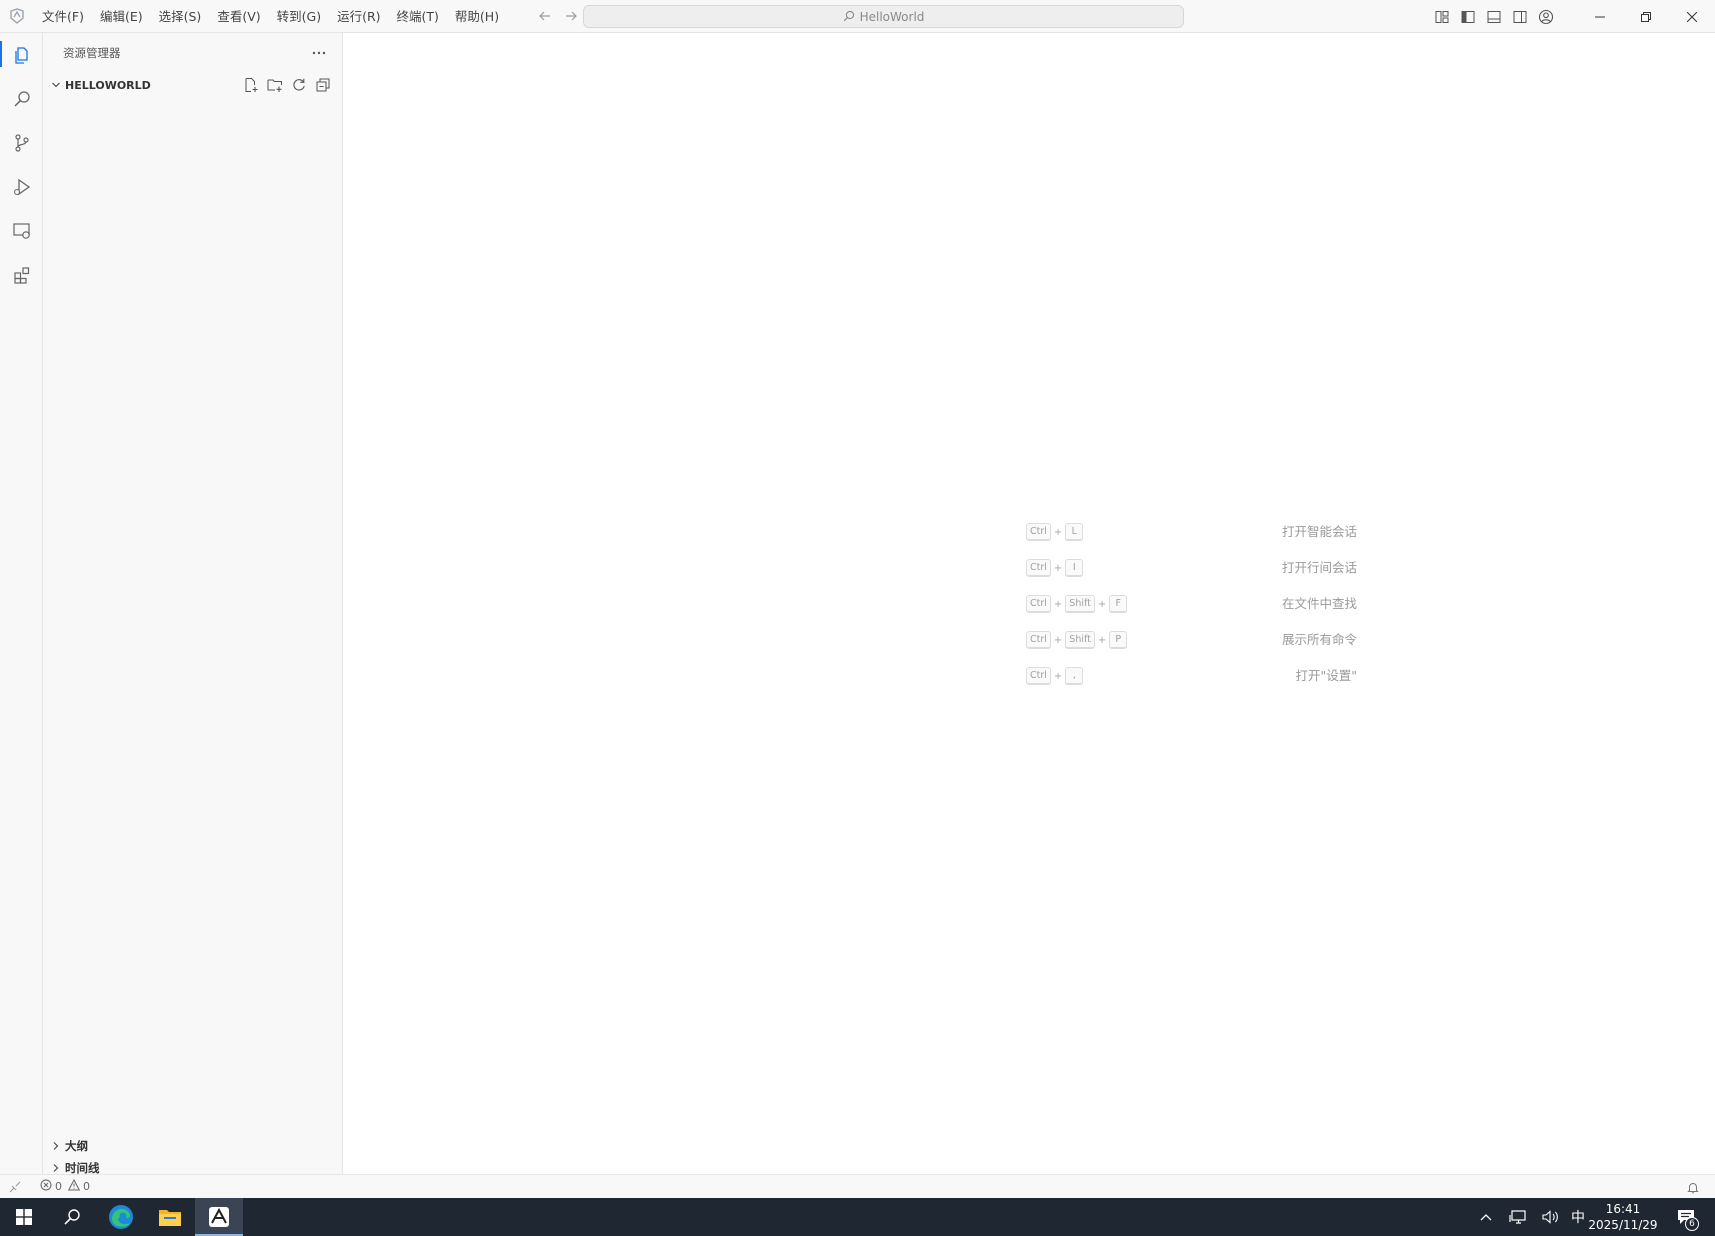 The width and height of the screenshot is (1715, 1236). I want to click on shortcut-label: 打开智能会话, so click(1319, 531).